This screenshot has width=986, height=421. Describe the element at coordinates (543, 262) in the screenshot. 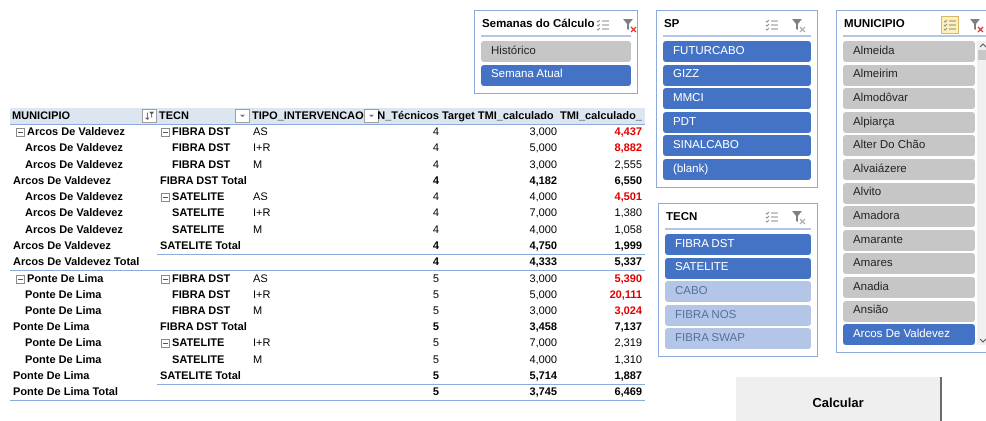

I see `table-cell: 4,333` at that location.